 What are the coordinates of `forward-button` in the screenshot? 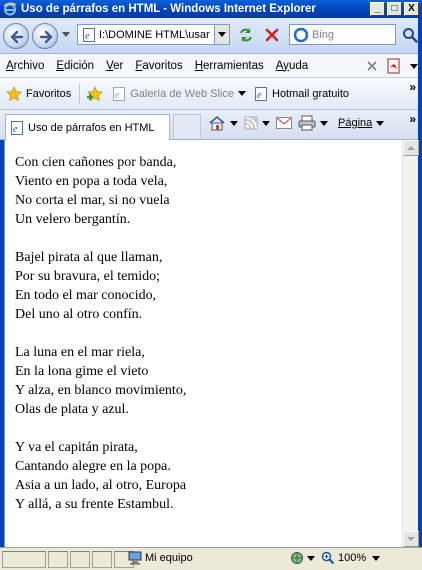 It's located at (45, 36).